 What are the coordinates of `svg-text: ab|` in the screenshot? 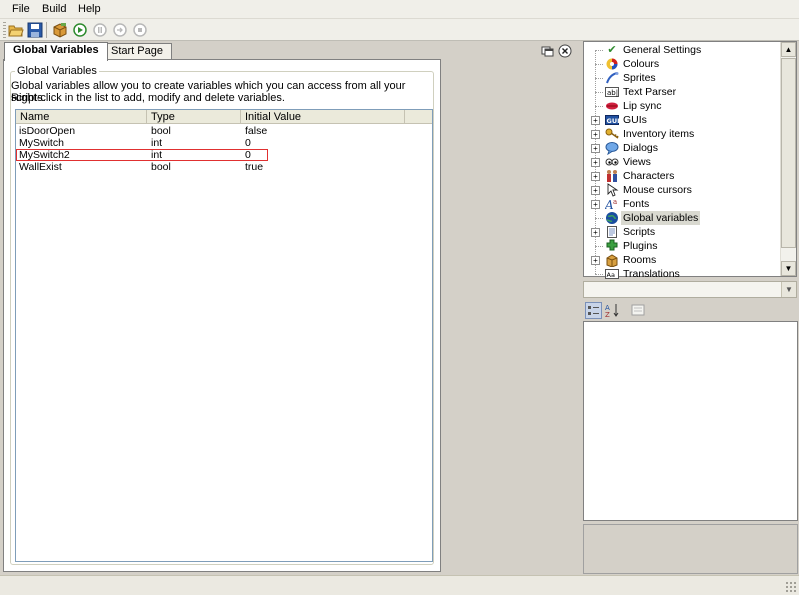 It's located at (612, 93).